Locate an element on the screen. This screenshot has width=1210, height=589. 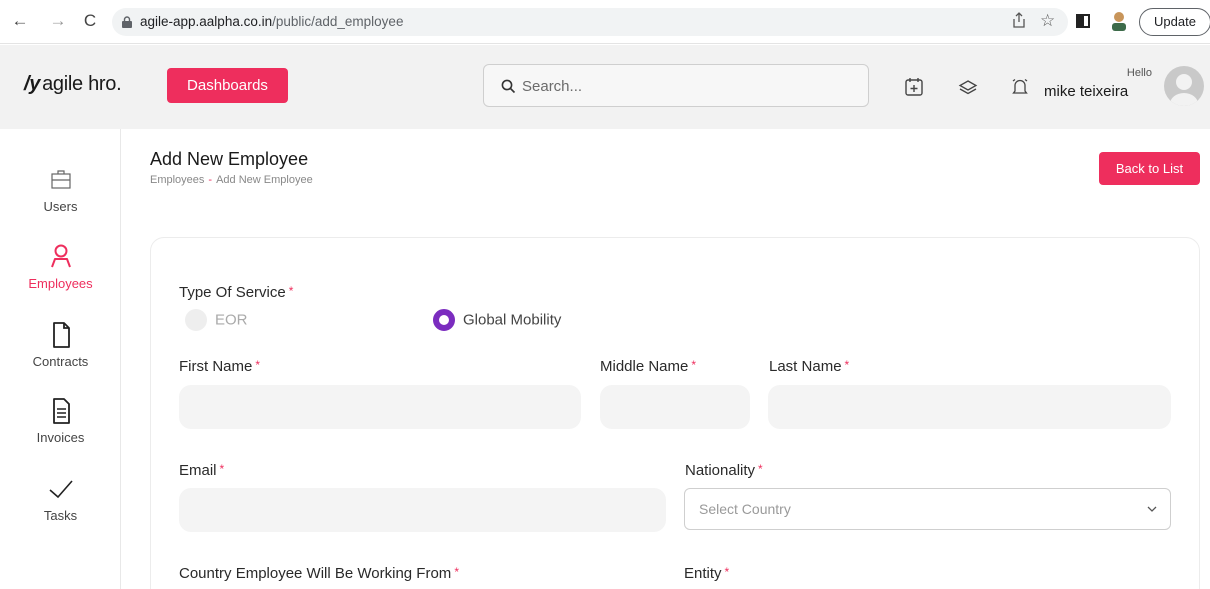
search-box is located at coordinates (676, 85).